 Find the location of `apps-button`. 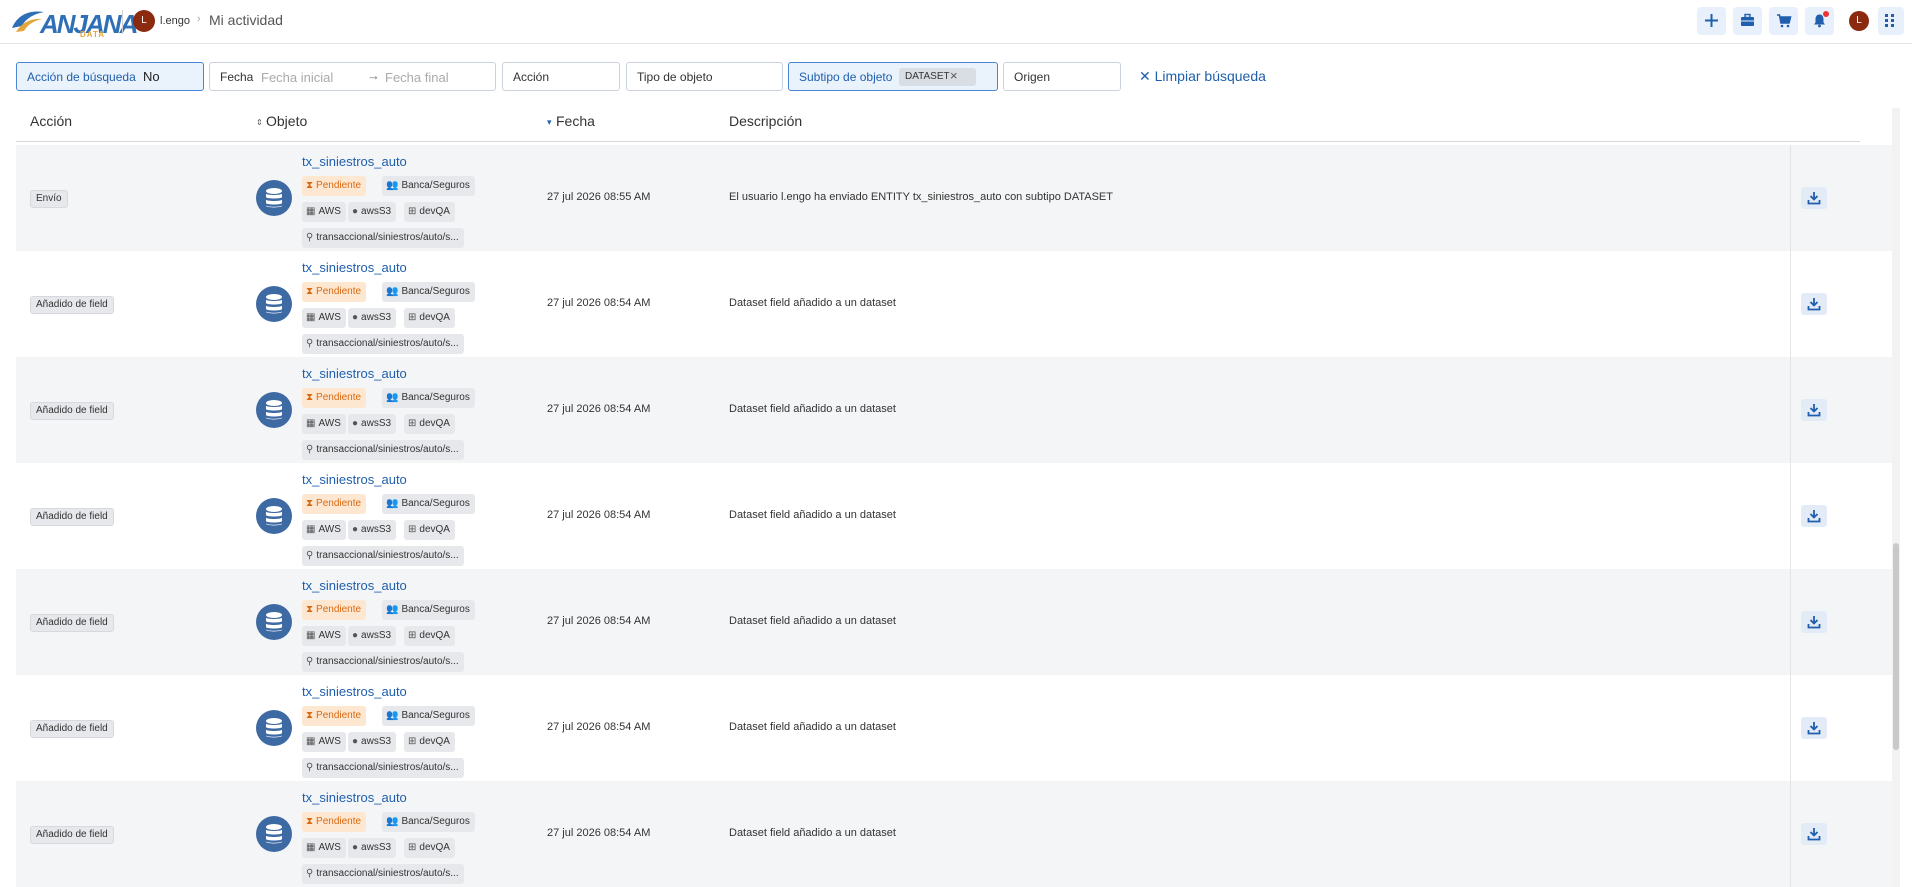

apps-button is located at coordinates (1891, 21).